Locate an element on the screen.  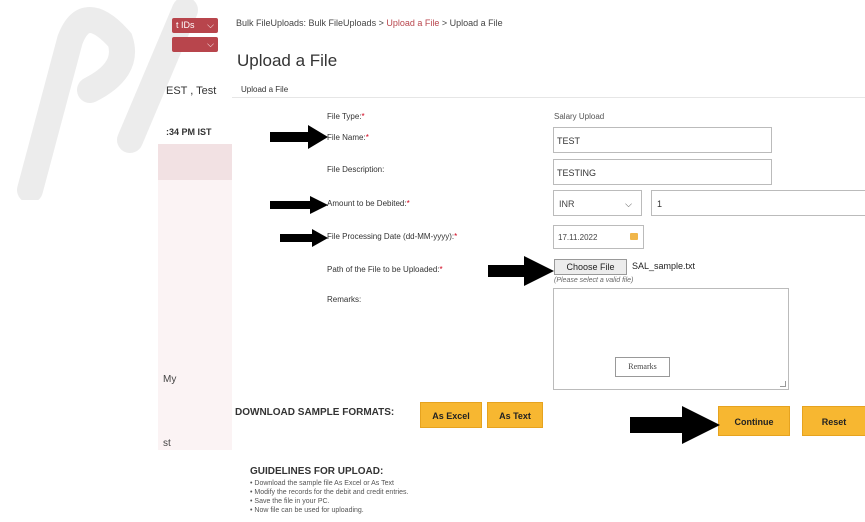
download-sample-label: DOWNLOAD SAMPLE FORMATS: is located at coordinates (315, 412).